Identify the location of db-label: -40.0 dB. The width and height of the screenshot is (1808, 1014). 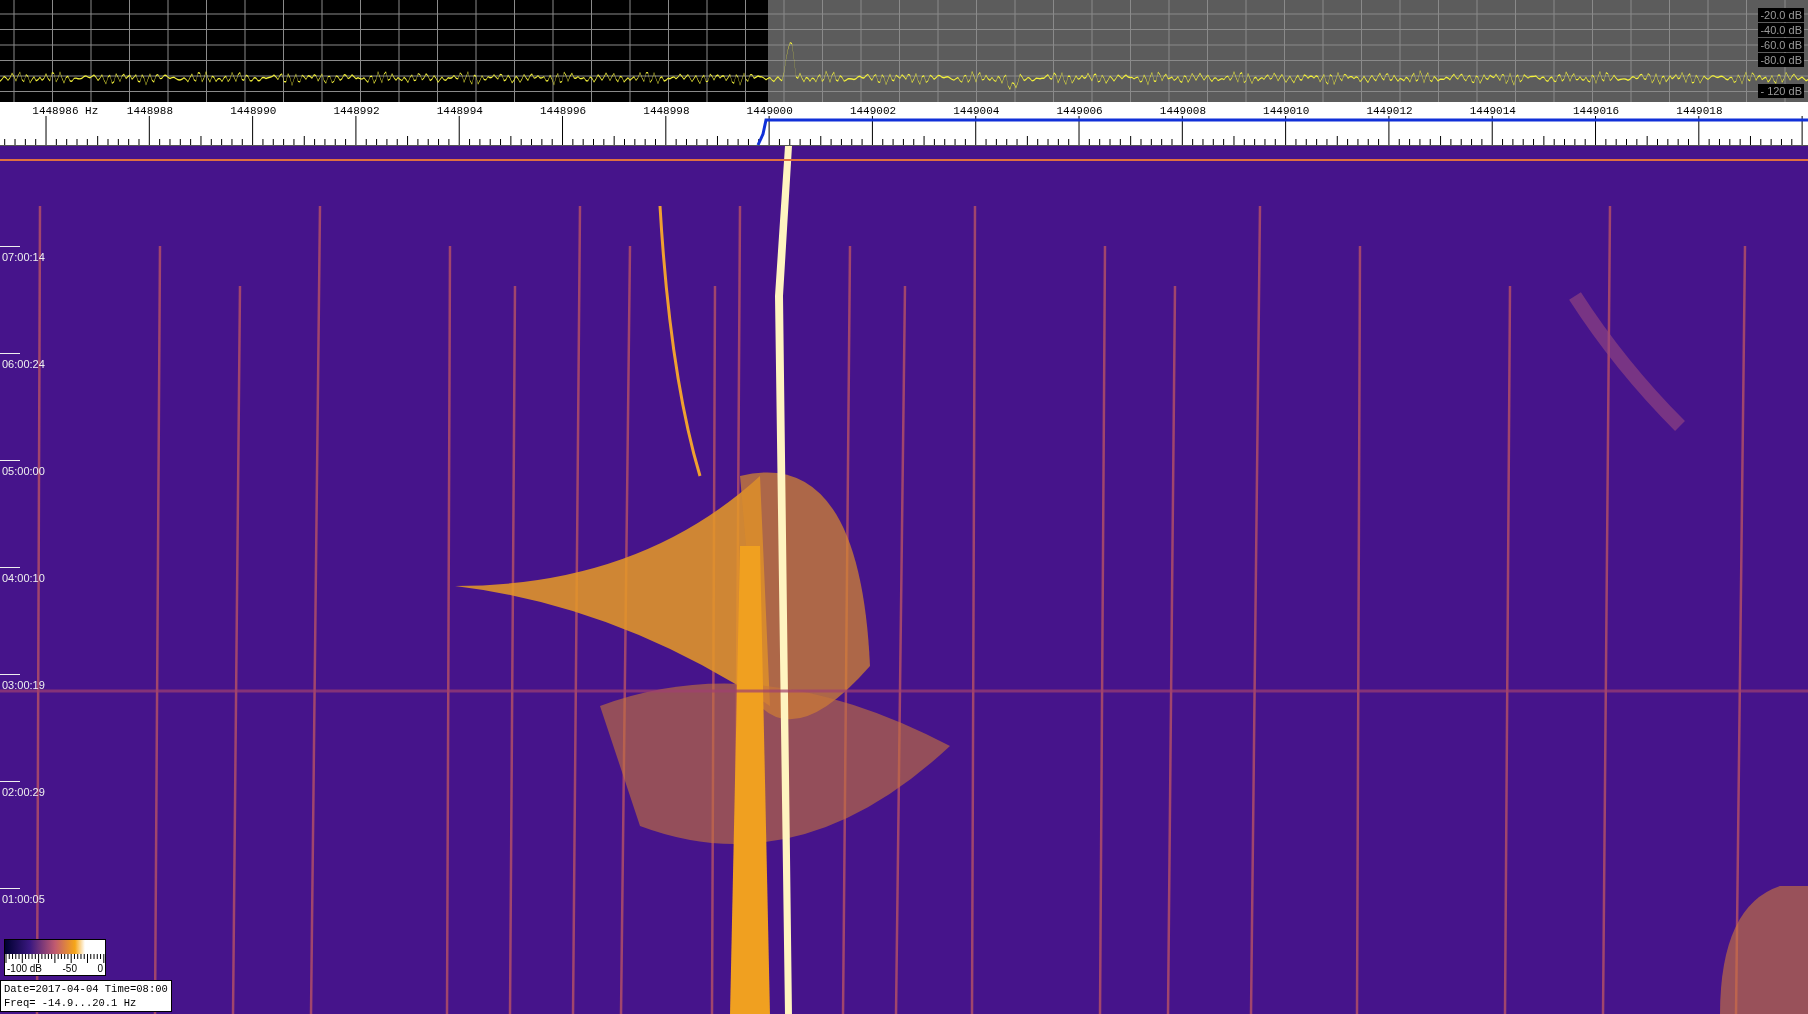
(1781, 30).